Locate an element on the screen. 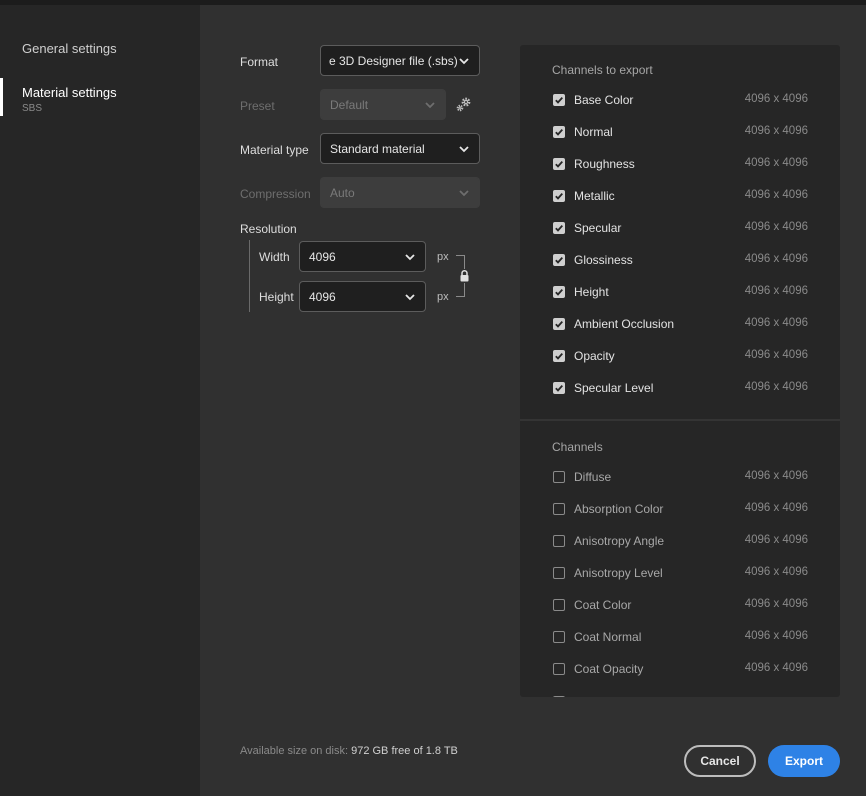 The height and width of the screenshot is (796, 866). channel-row: Specular 4096 x 4096 is located at coordinates (682, 229).